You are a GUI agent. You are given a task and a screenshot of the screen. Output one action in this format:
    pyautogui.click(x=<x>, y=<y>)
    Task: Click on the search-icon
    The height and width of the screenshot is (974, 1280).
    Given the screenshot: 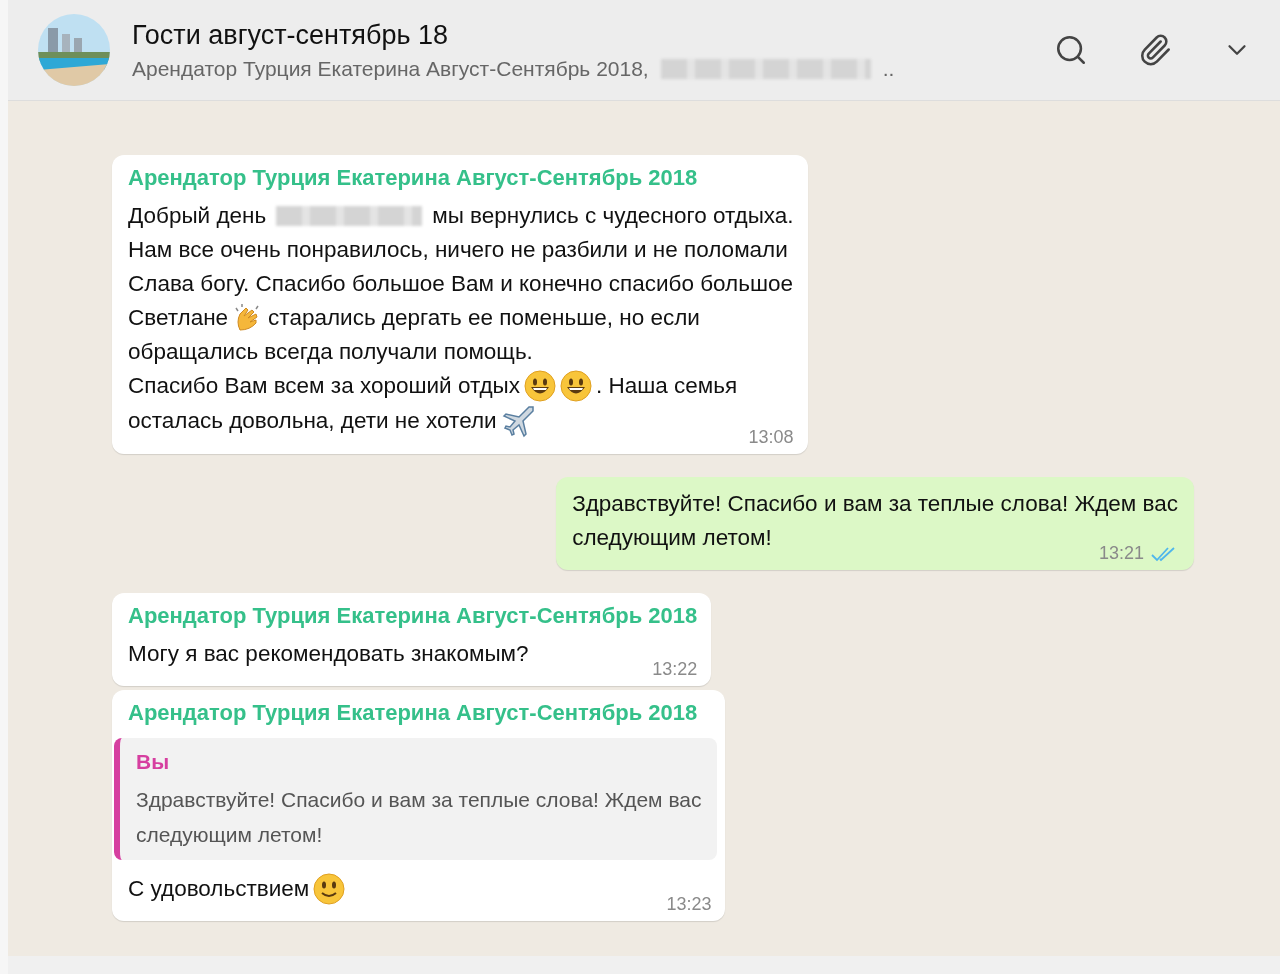 What is the action you would take?
    pyautogui.click(x=1071, y=50)
    